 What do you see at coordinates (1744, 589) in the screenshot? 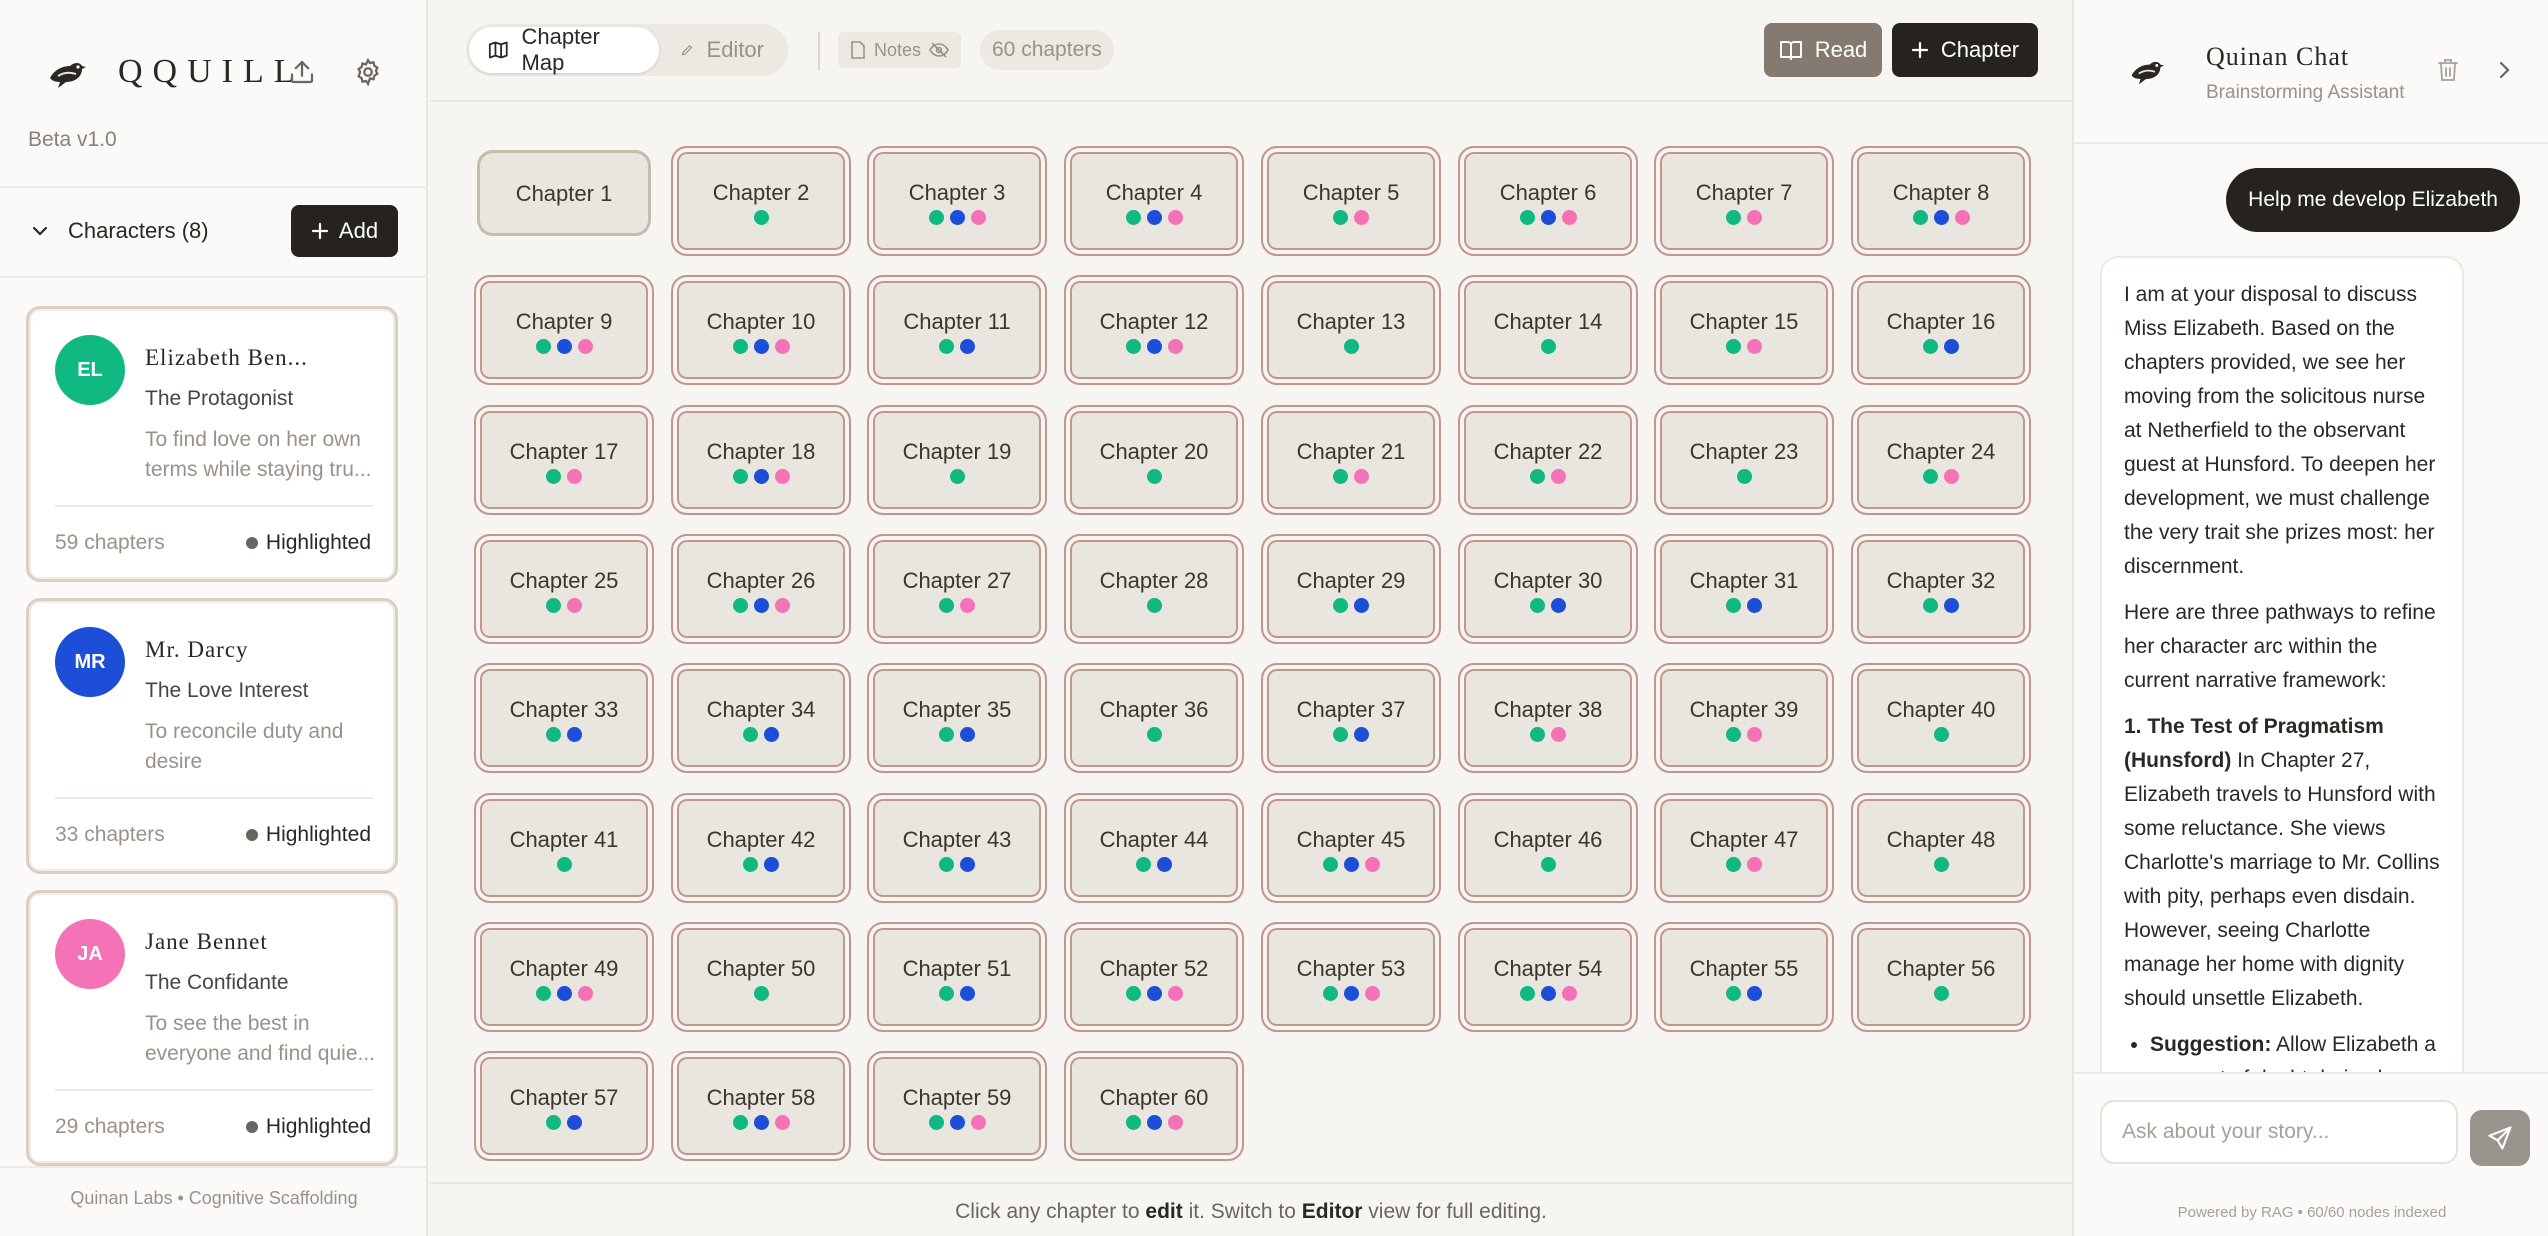
I see `chapter-card: Chapter 31` at bounding box center [1744, 589].